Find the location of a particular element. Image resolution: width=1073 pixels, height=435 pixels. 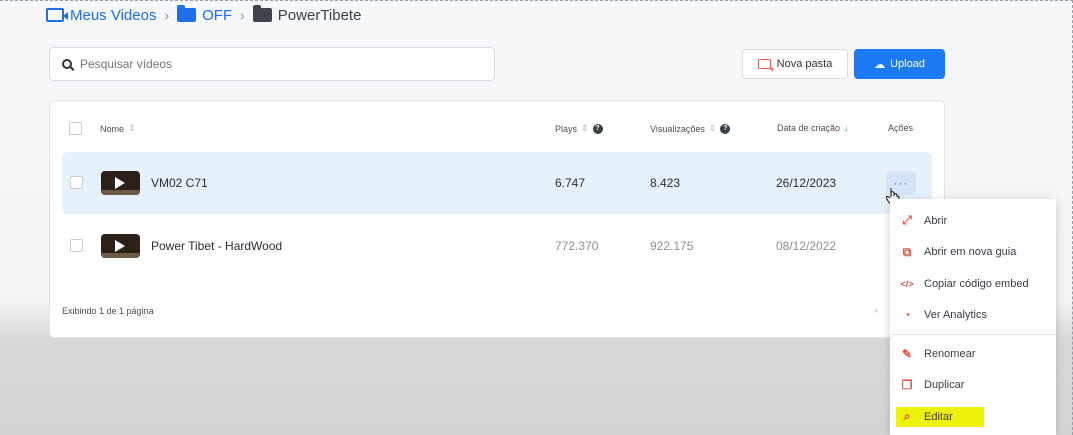

column-header-plays: Plays ⇕ ? is located at coordinates (579, 128).